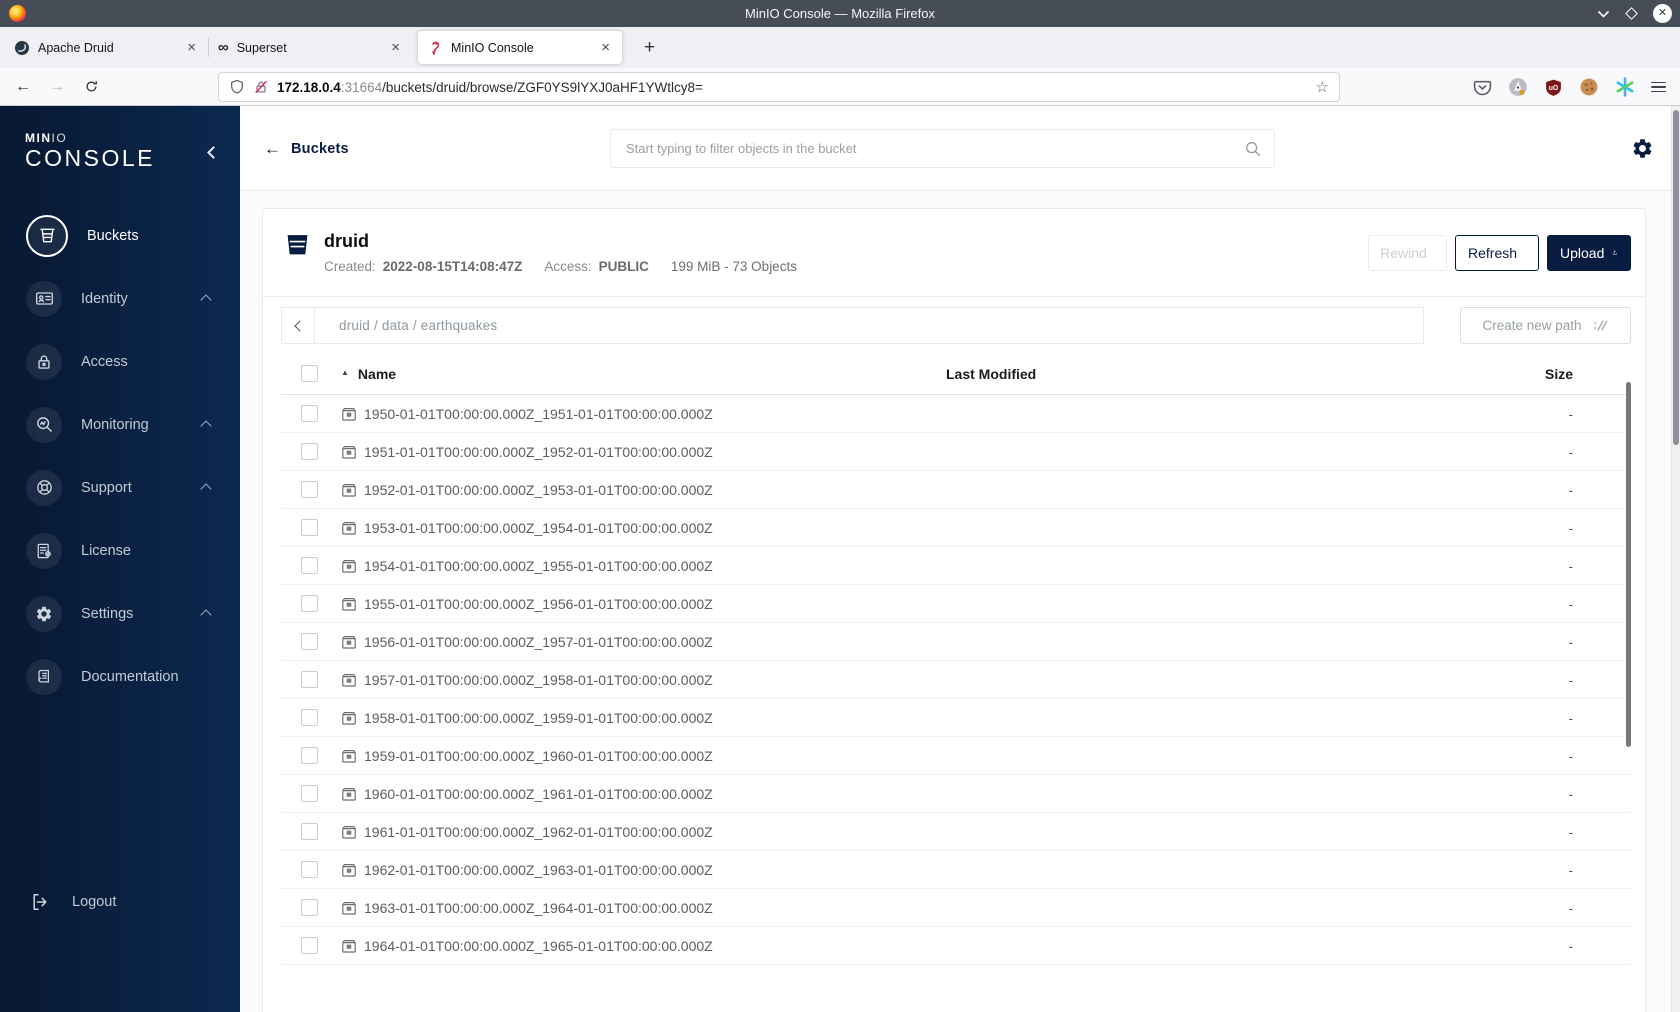 This screenshot has height=1012, width=1680. I want to click on upload-button: Upload, so click(1589, 252).